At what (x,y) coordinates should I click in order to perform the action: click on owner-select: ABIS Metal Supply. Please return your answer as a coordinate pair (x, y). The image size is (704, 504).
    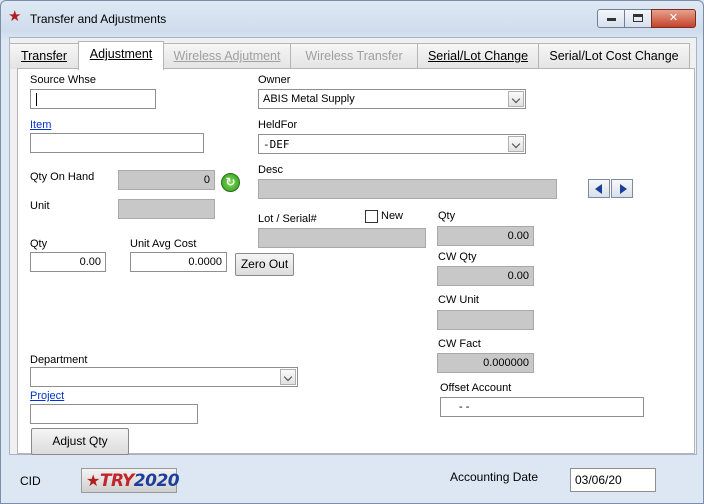
    Looking at the image, I should click on (392, 99).